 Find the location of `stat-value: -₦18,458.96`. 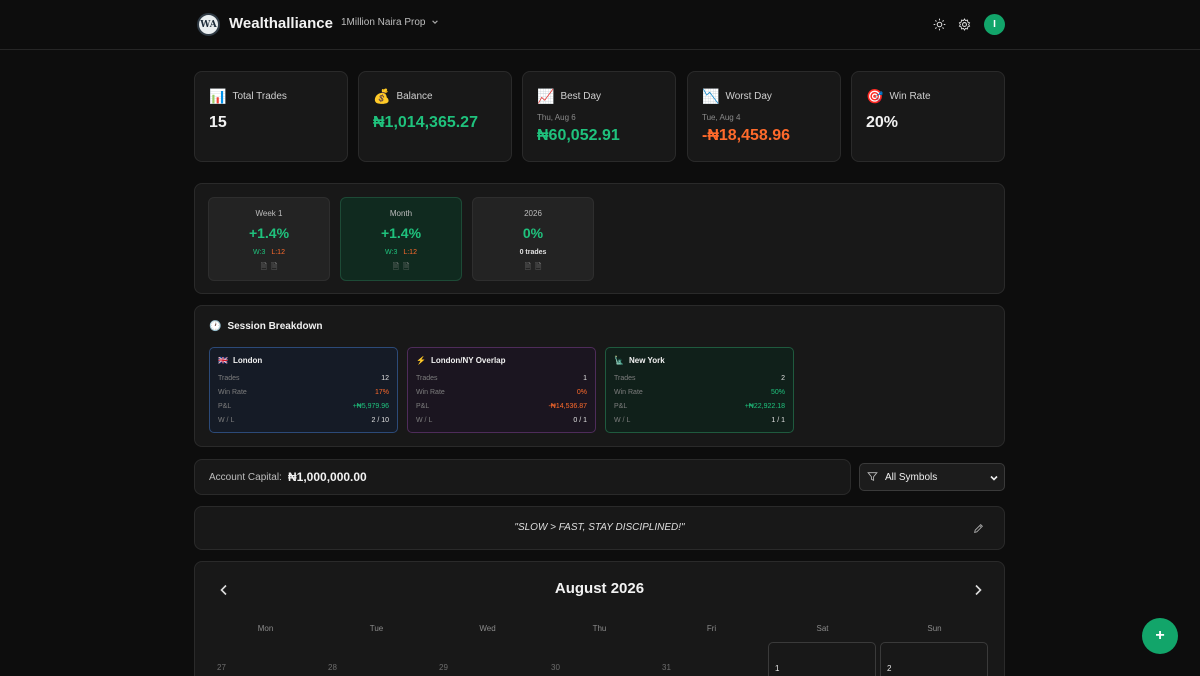

stat-value: -₦18,458.96 is located at coordinates (746, 135).